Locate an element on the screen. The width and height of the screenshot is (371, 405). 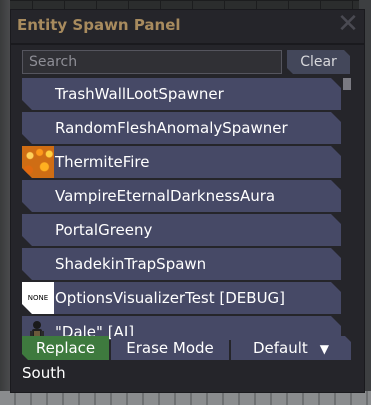
list-item-label: VampireEternalDarknessAura is located at coordinates (165, 196).